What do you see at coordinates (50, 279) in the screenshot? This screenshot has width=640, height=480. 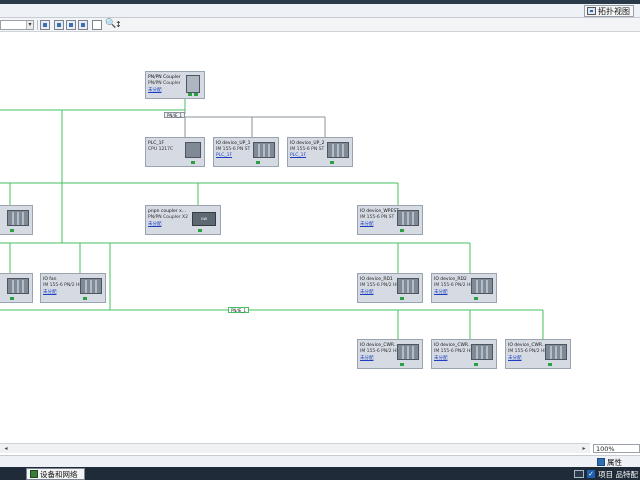 I see `device-name: IO fan` at bounding box center [50, 279].